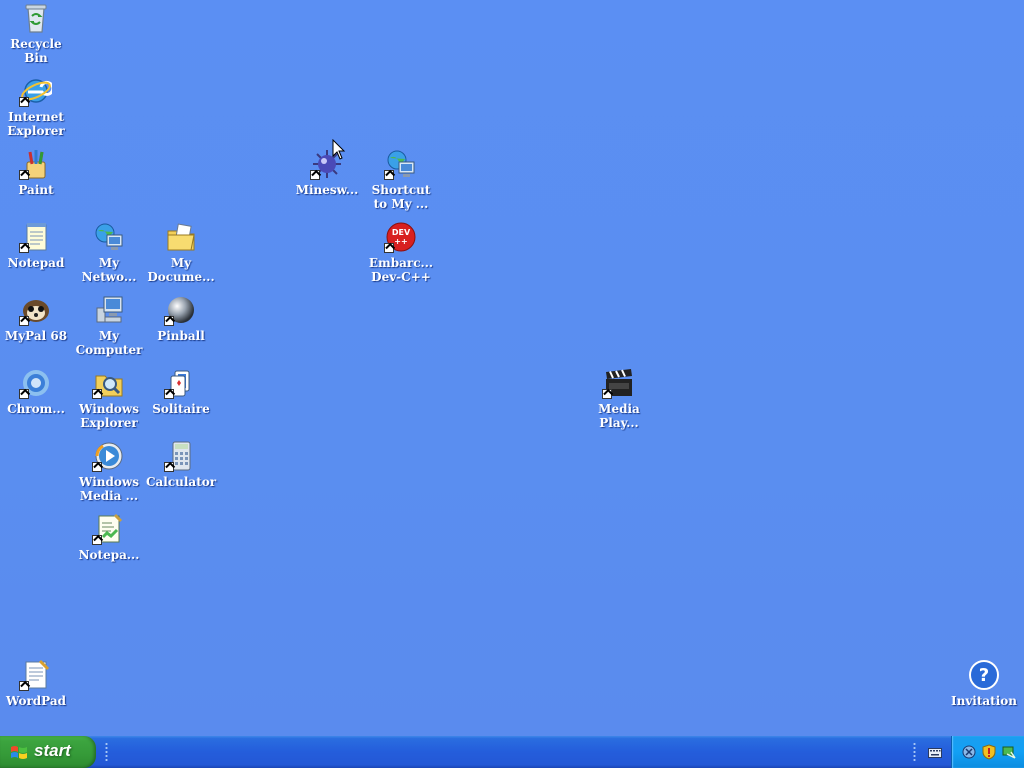  I want to click on desktop-icon-devcpp: DEV ++ Embarc... Dev-C++, so click(401, 256).